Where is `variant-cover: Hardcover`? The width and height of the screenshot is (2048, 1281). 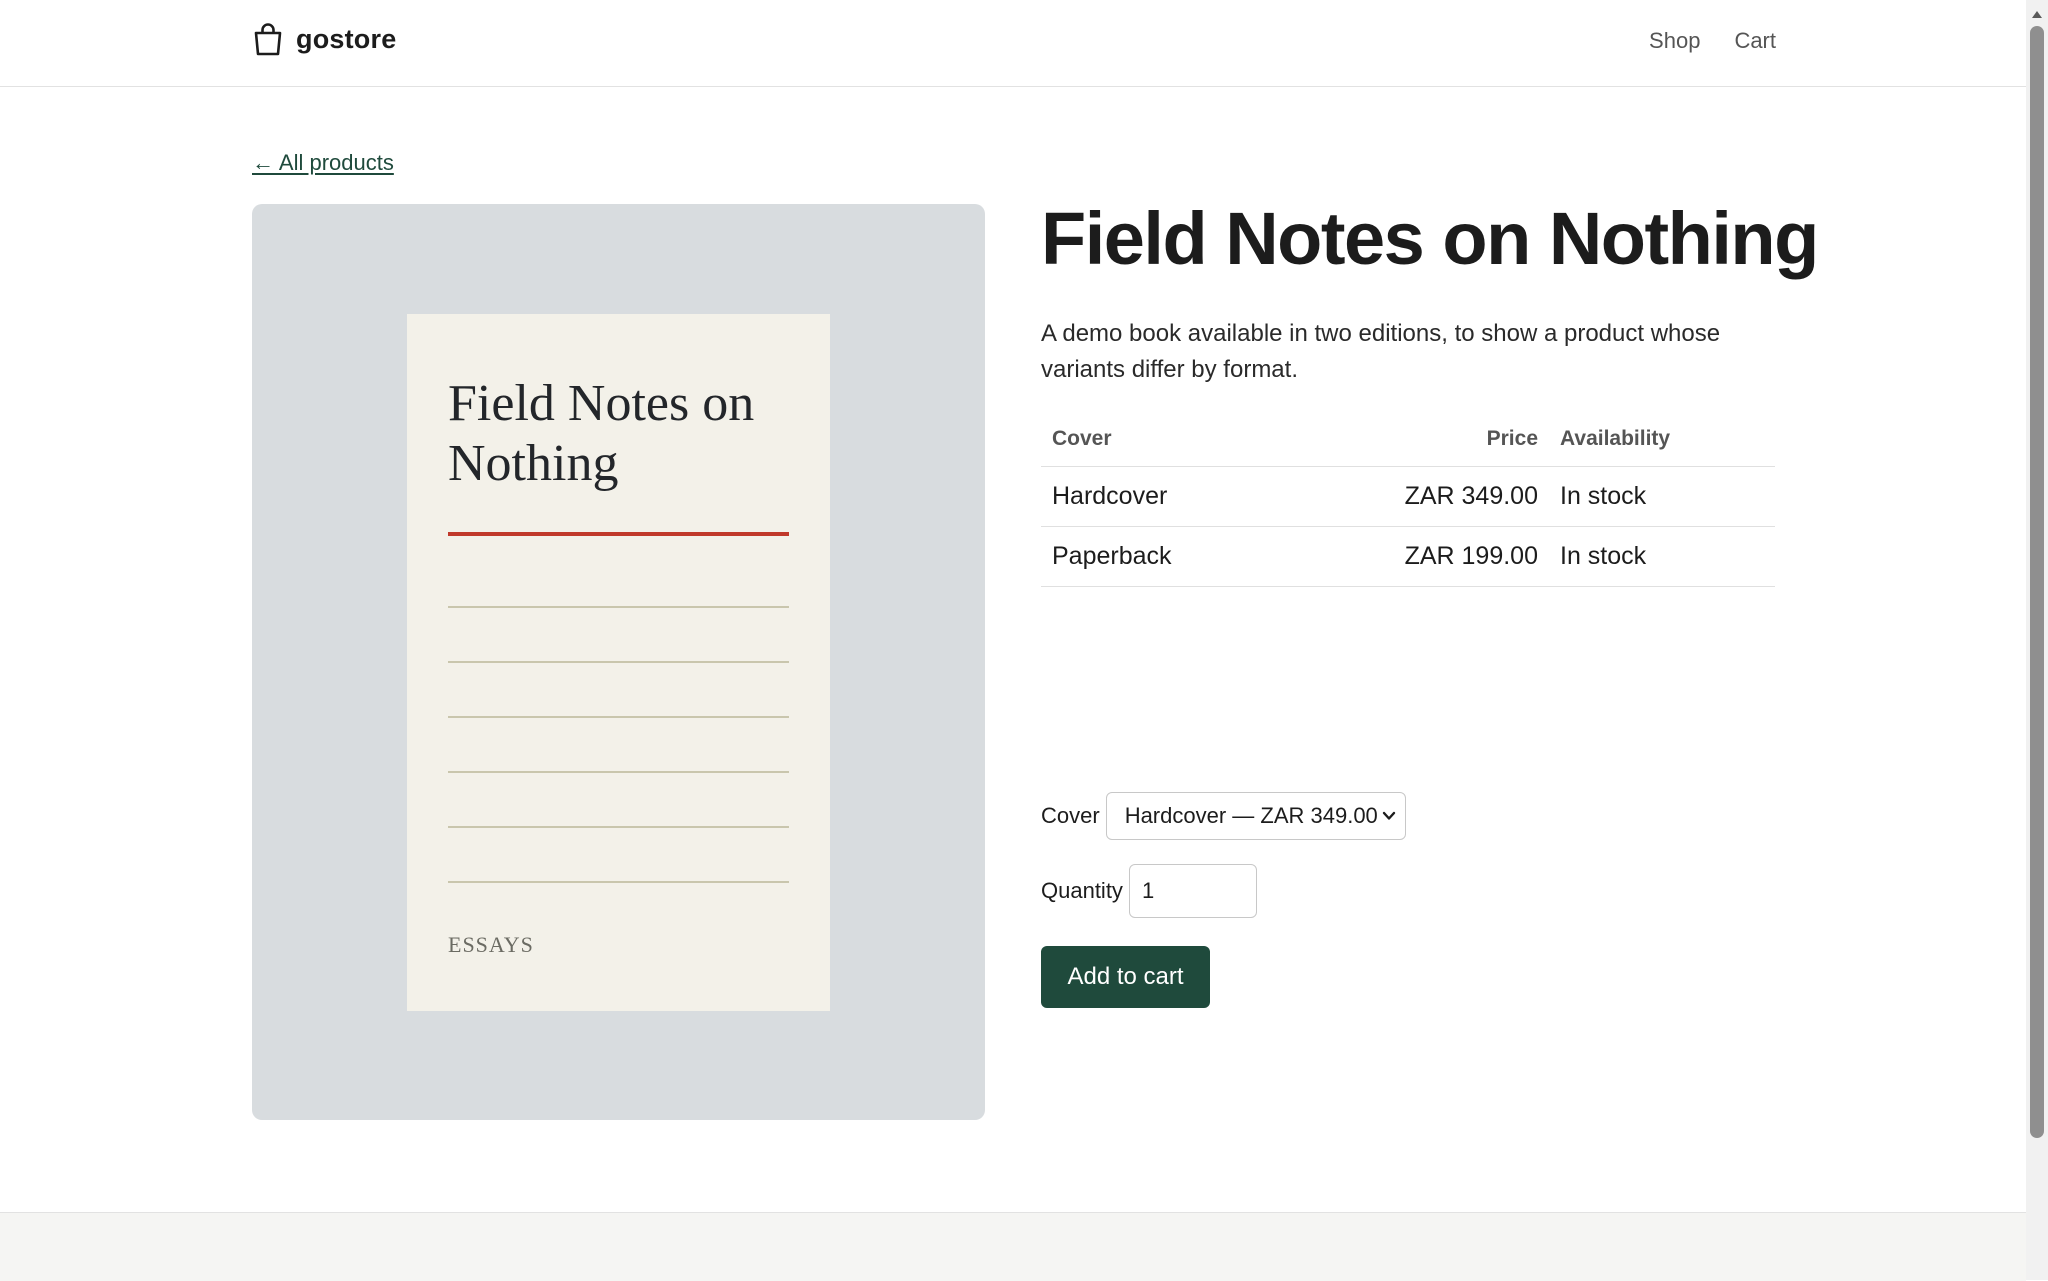 variant-cover: Hardcover is located at coordinates (1152, 496).